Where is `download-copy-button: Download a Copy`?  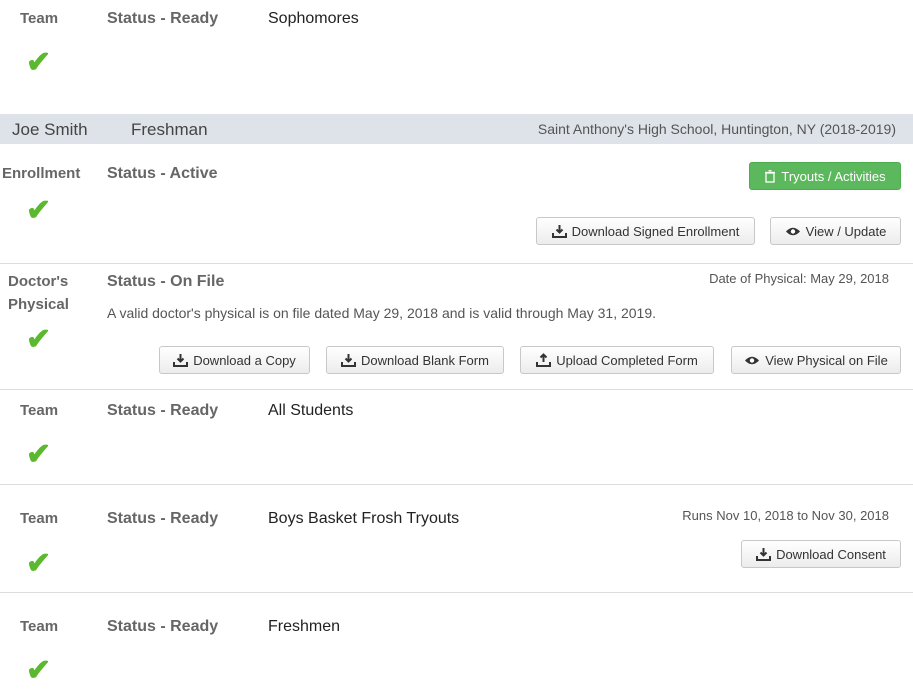
download-copy-button: Download a Copy is located at coordinates (234, 360).